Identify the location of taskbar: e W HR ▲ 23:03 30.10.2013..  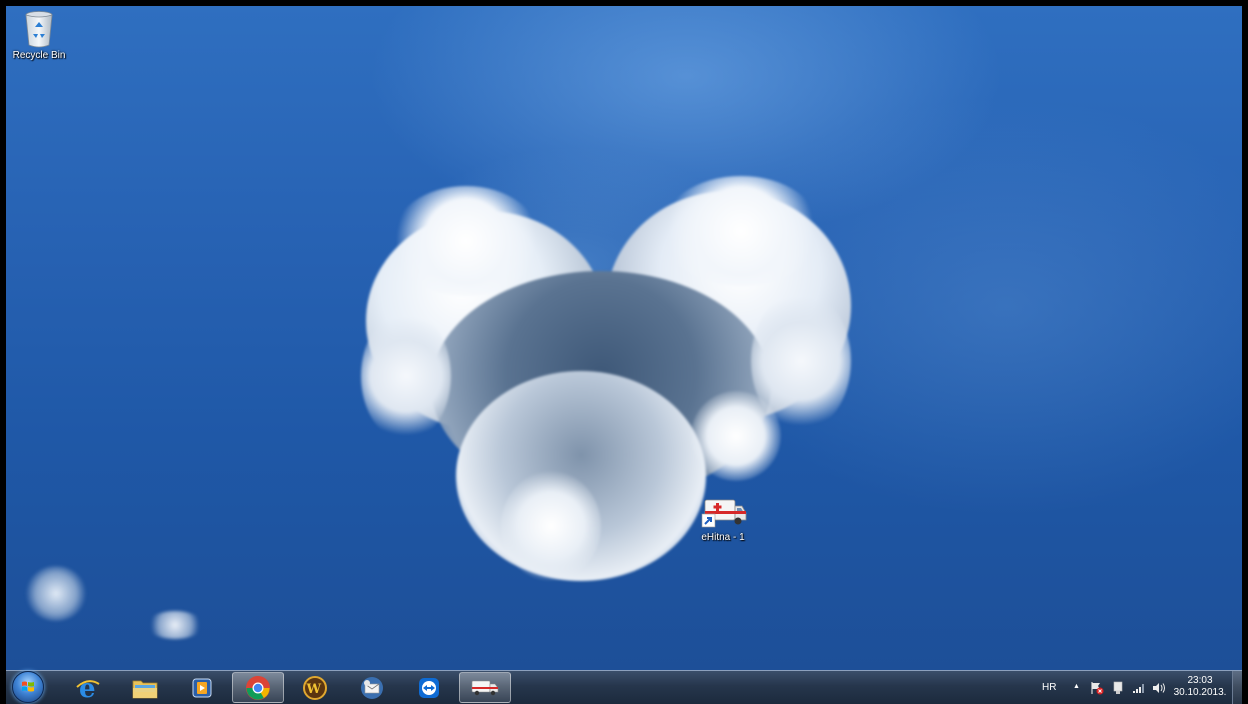
(624, 687).